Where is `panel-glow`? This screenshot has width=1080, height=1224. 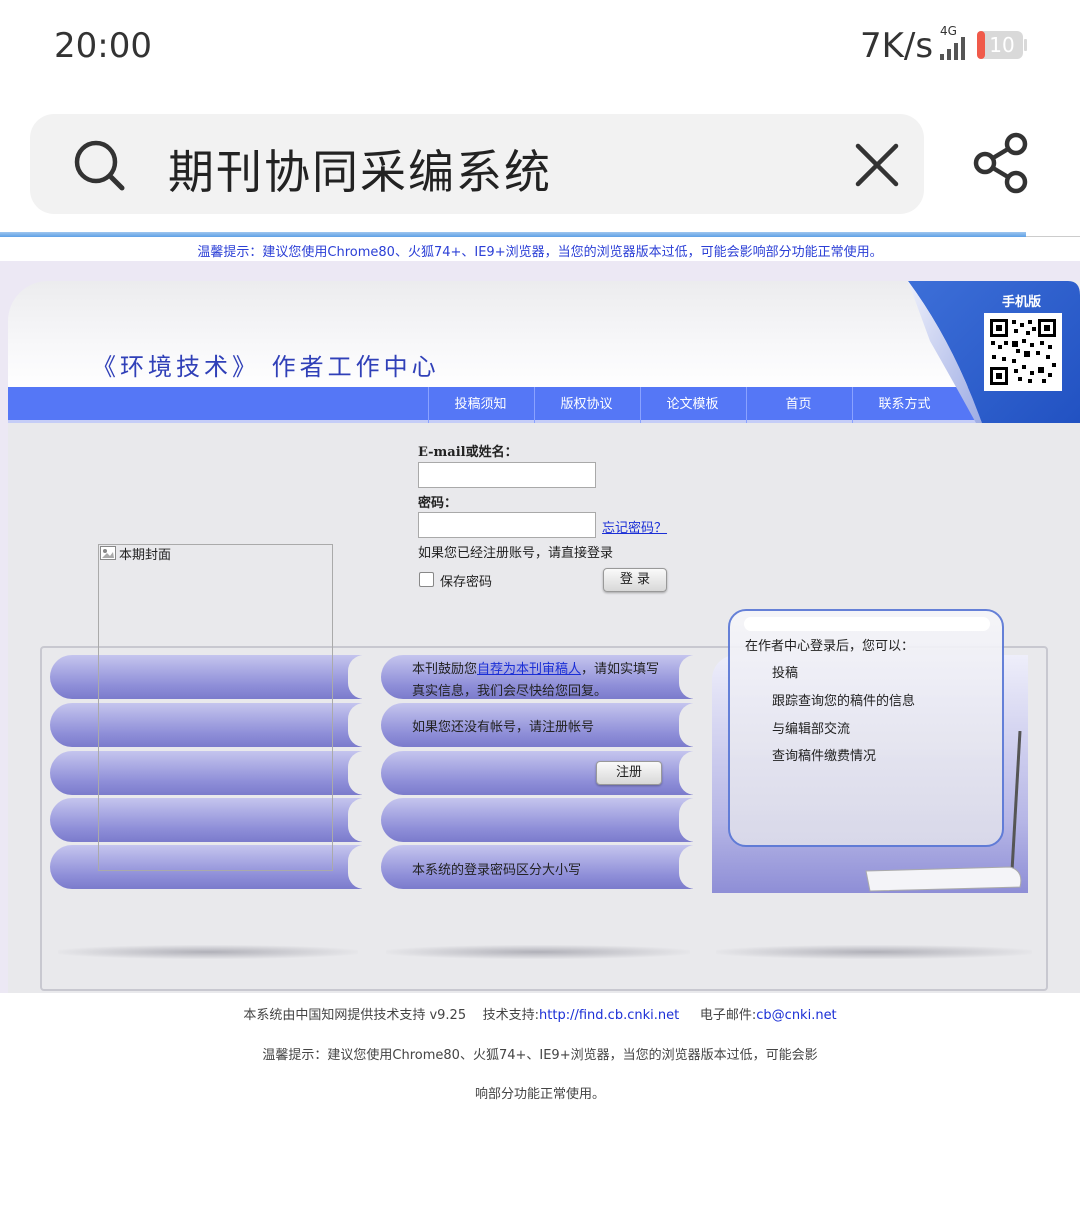 panel-glow is located at coordinates (867, 624).